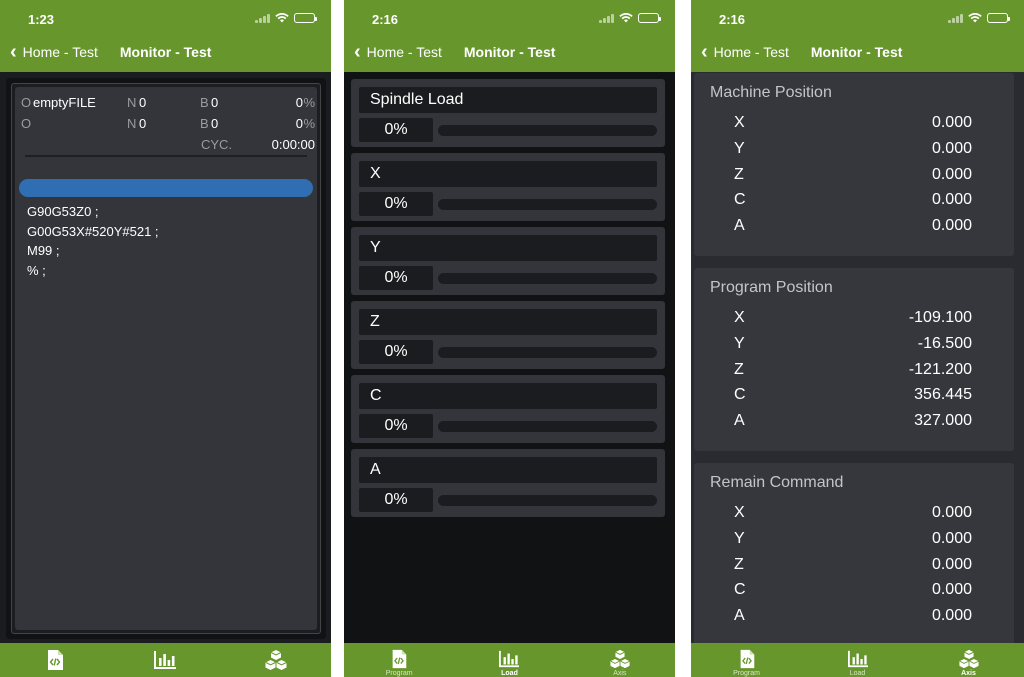 This screenshot has height=677, width=1024. What do you see at coordinates (854, 513) in the screenshot?
I see `axis-row: X 0.000` at bounding box center [854, 513].